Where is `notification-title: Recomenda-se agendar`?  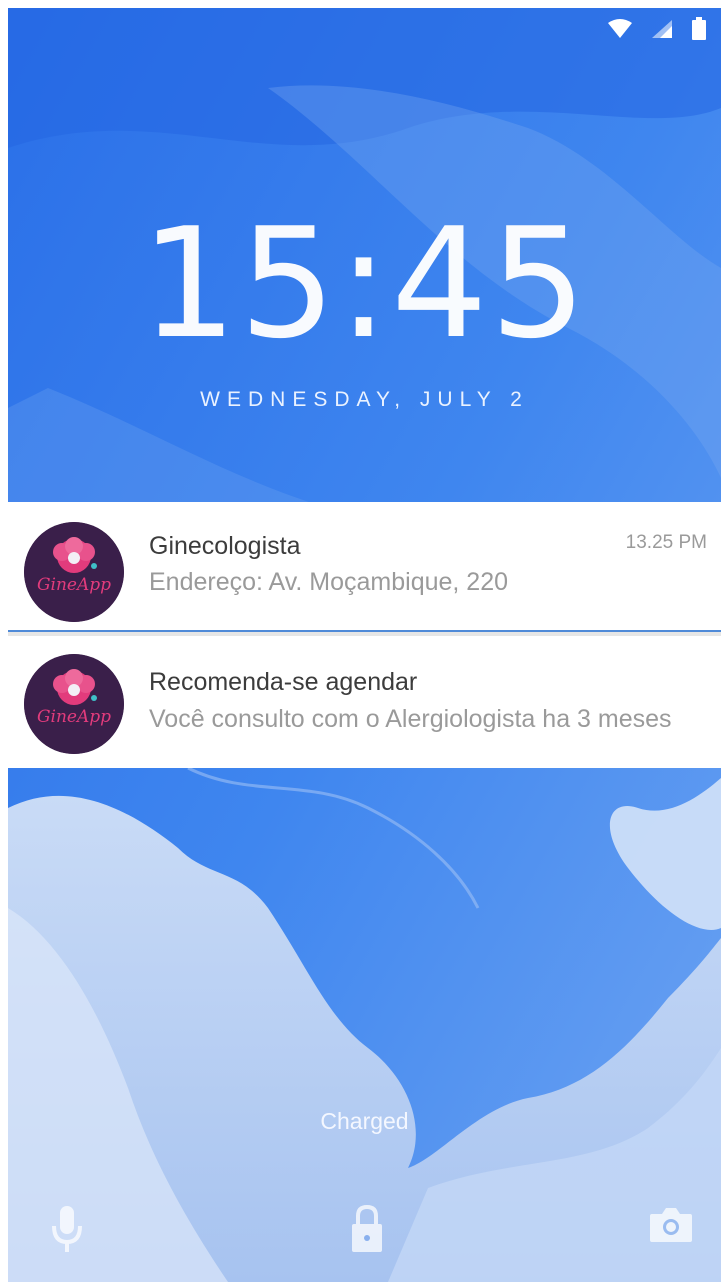 notification-title: Recomenda-se agendar is located at coordinates (283, 682).